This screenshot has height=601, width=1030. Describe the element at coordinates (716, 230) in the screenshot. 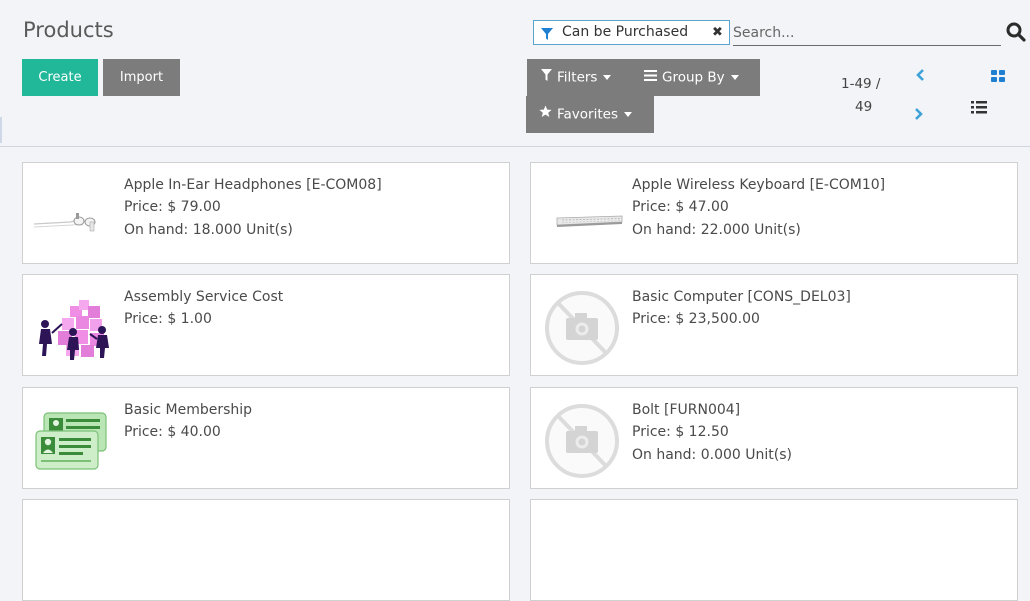

I see `product-on-hand: On hand: 22.000 Unit(s)` at that location.